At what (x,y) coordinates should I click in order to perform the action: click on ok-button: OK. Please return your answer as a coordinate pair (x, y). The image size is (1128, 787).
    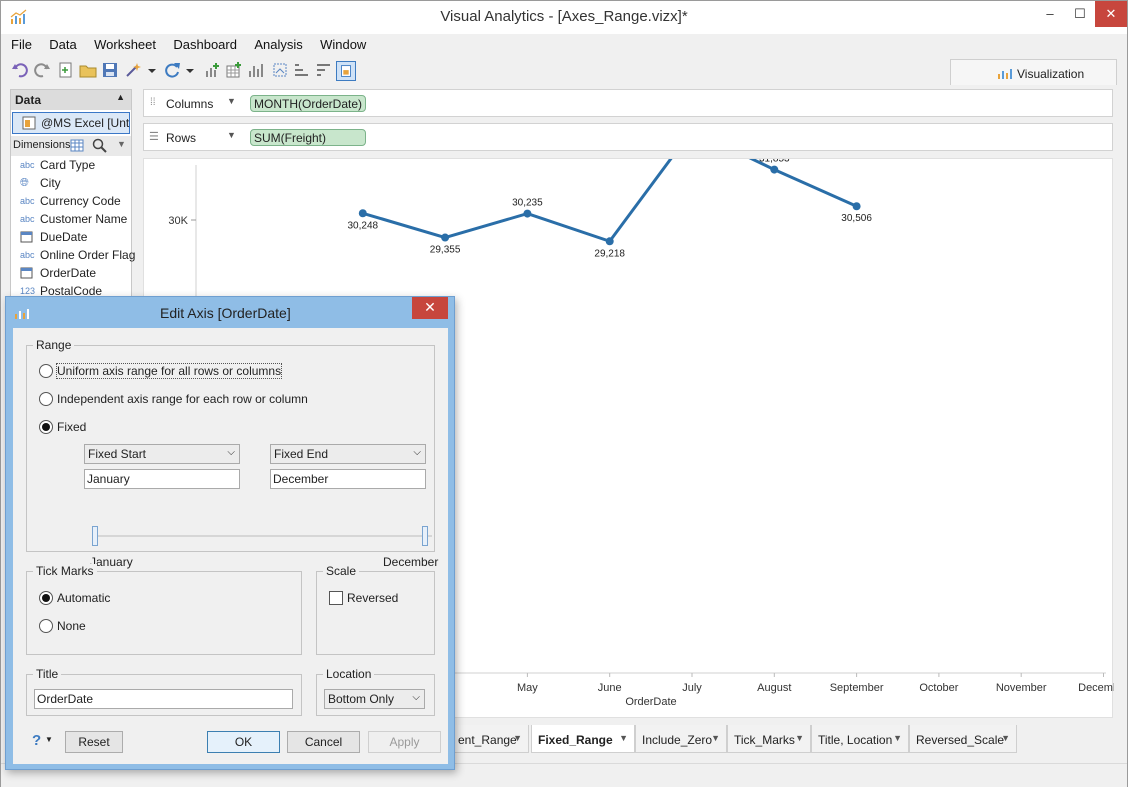
    Looking at the image, I should click on (243, 742).